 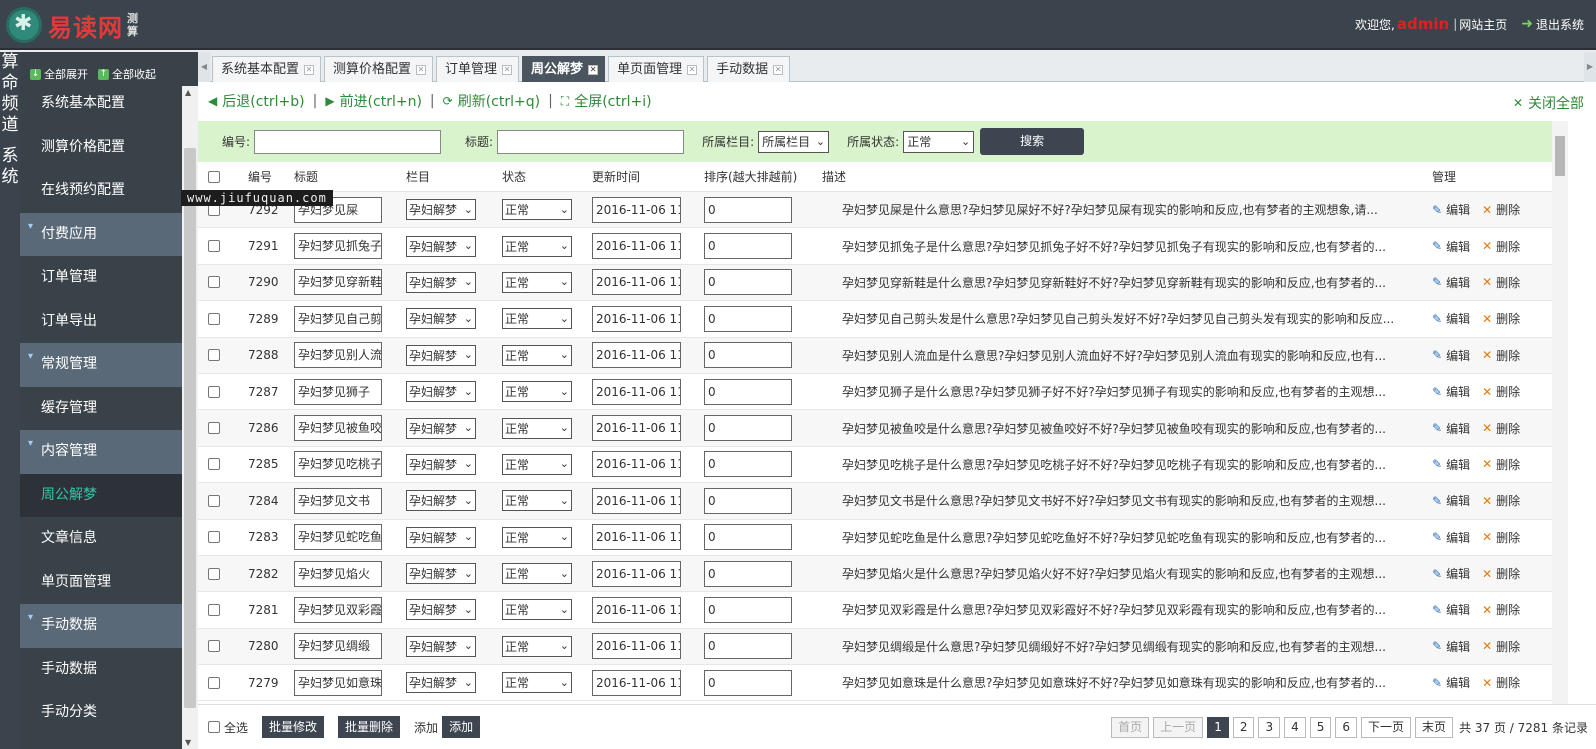 I want to click on site-logo: 易读网 测算, so click(x=73, y=25).